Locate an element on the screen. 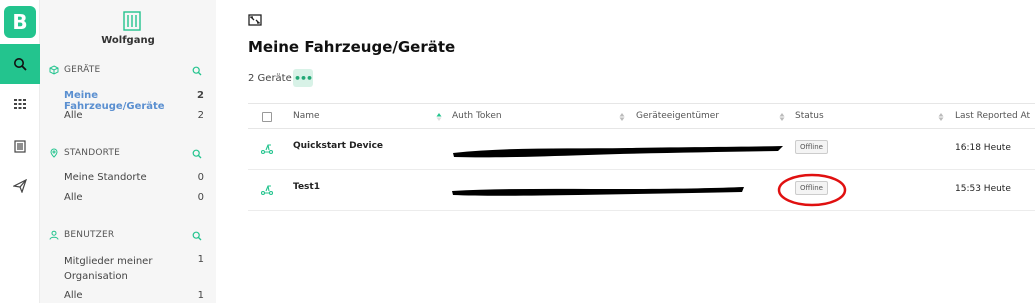 The width and height of the screenshot is (1035, 303). last-reported: 16:18 Heute is located at coordinates (983, 148).